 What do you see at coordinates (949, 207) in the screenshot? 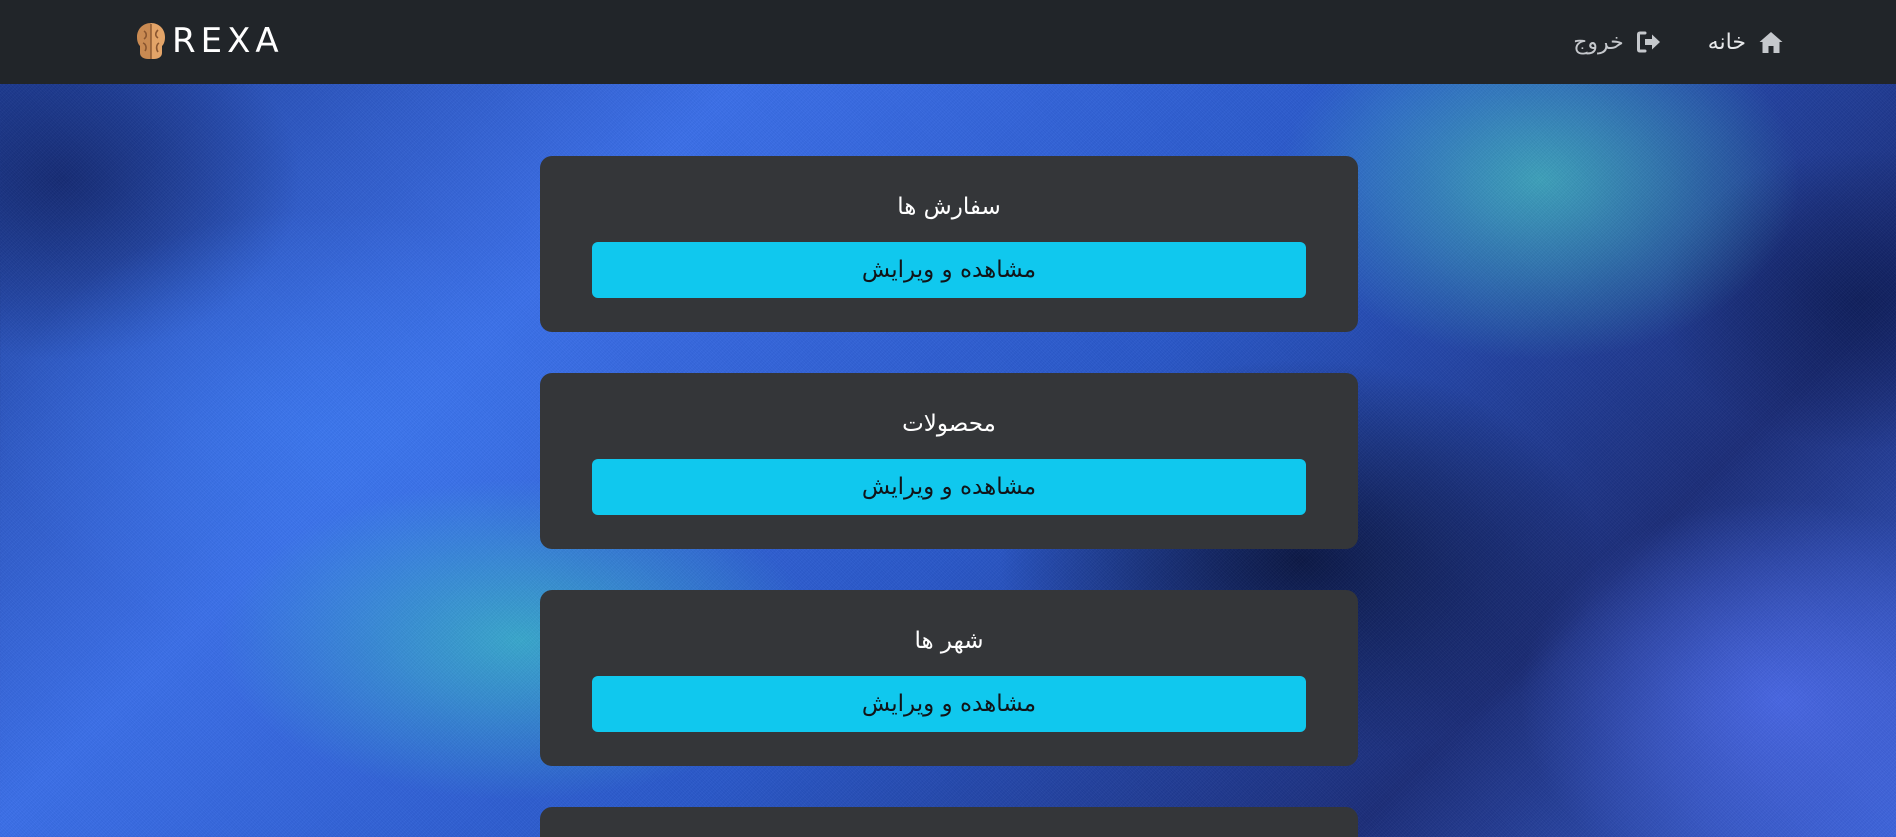
I see `card-title: سفارش ها` at bounding box center [949, 207].